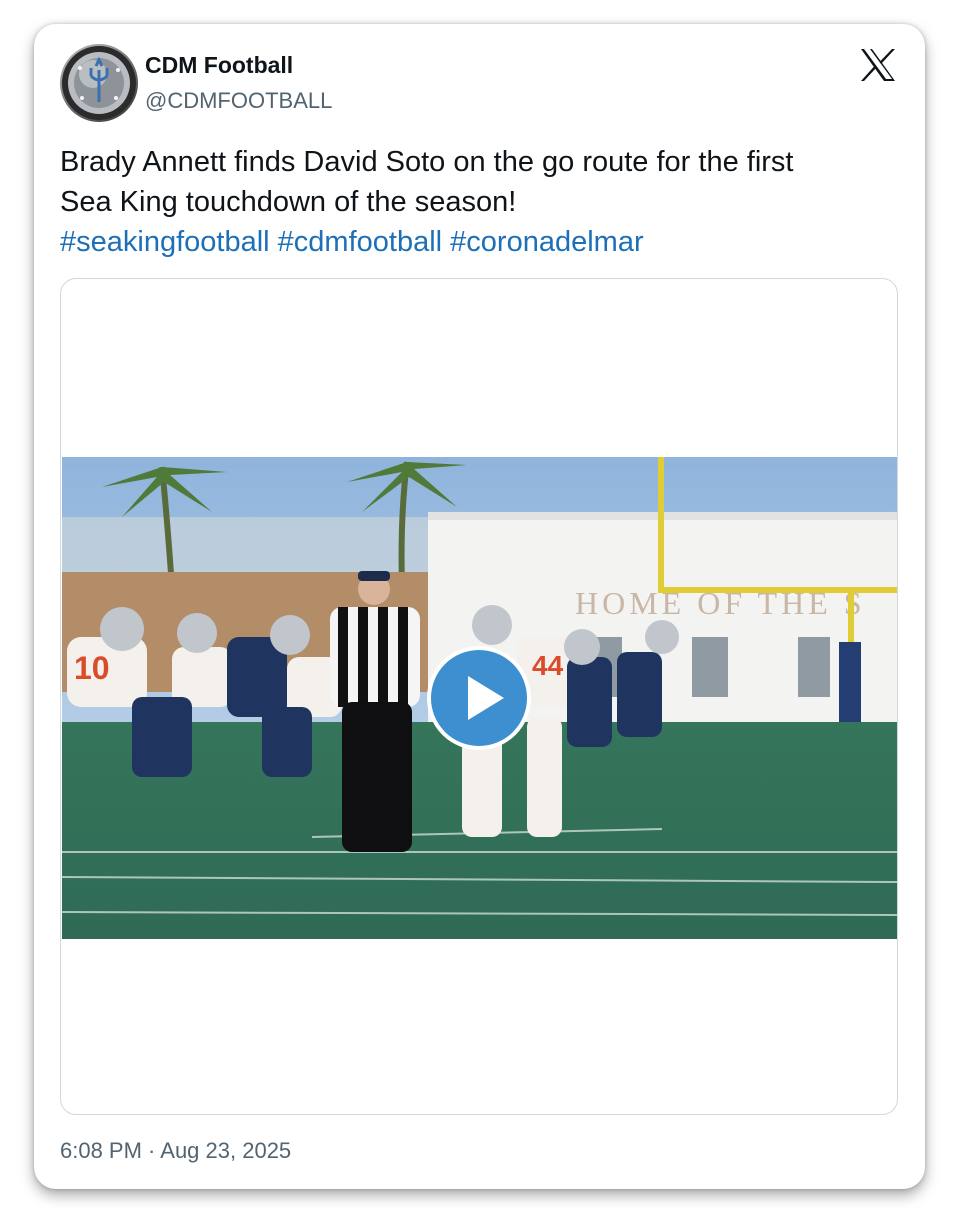  Describe the element at coordinates (238, 101) in the screenshot. I see `author-handle: @CDMFOOTBALL` at that location.